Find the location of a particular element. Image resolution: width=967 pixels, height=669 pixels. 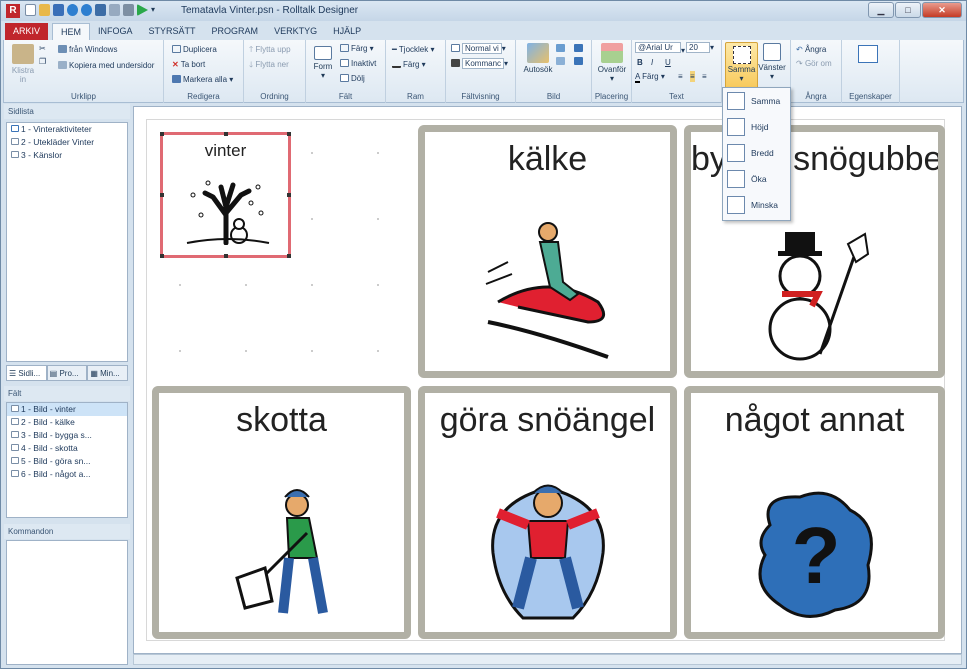

maximize-button: □ is located at coordinates (908, 10).